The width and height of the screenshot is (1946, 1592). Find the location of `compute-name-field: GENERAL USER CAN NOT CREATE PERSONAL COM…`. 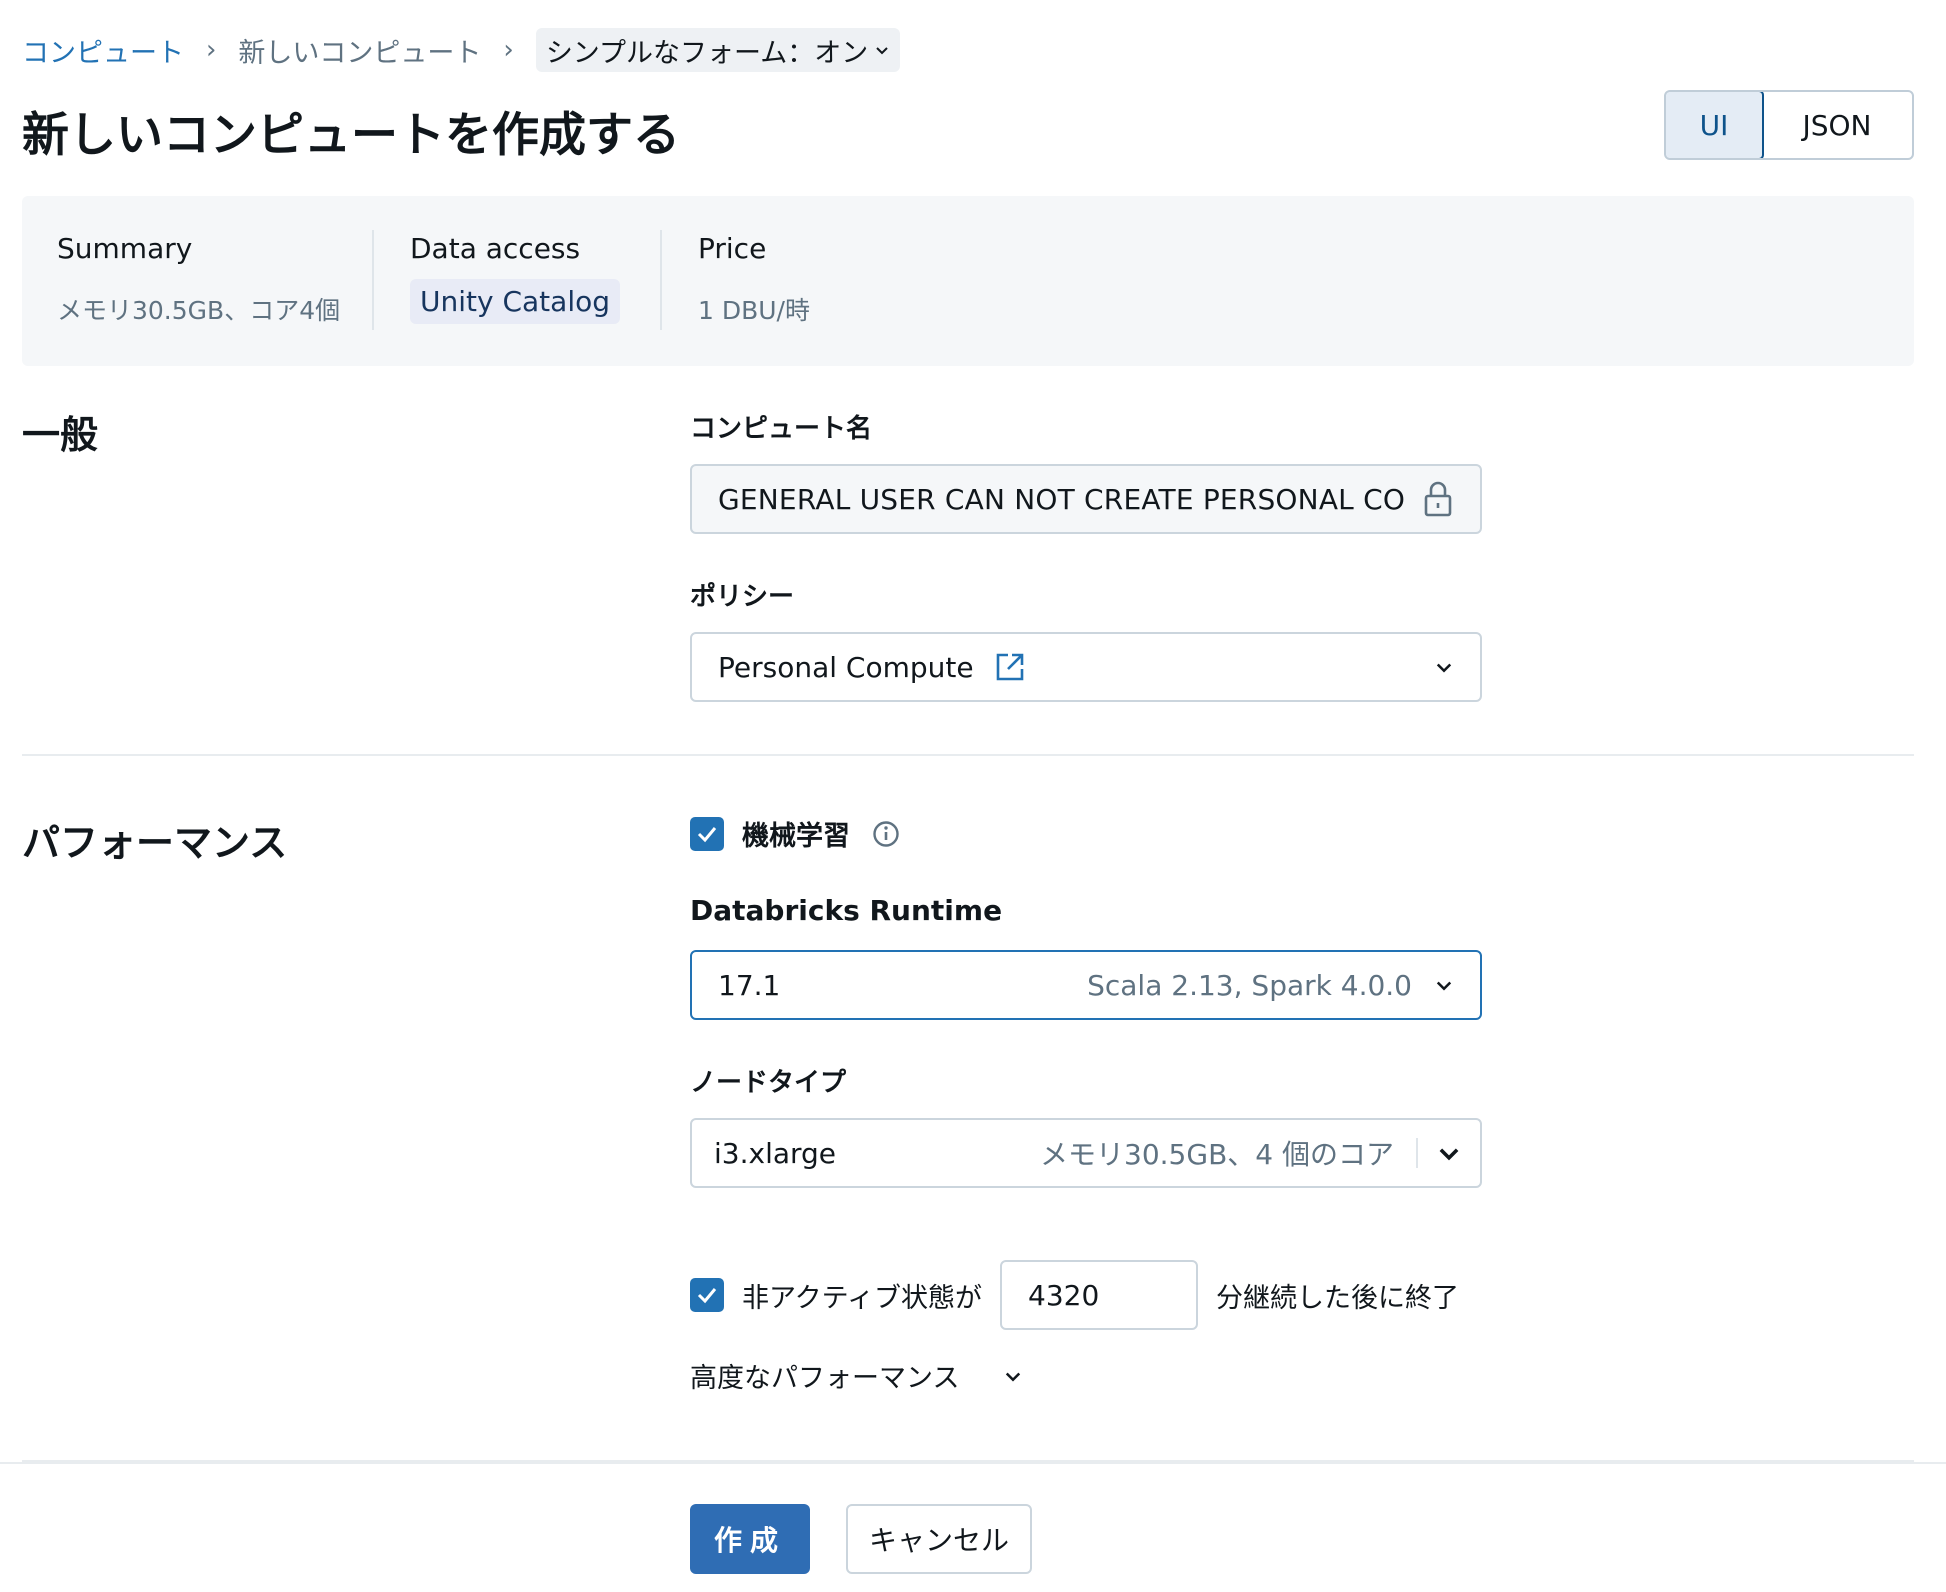

compute-name-field: GENERAL USER CAN NOT CREATE PERSONAL COM… is located at coordinates (1086, 499).